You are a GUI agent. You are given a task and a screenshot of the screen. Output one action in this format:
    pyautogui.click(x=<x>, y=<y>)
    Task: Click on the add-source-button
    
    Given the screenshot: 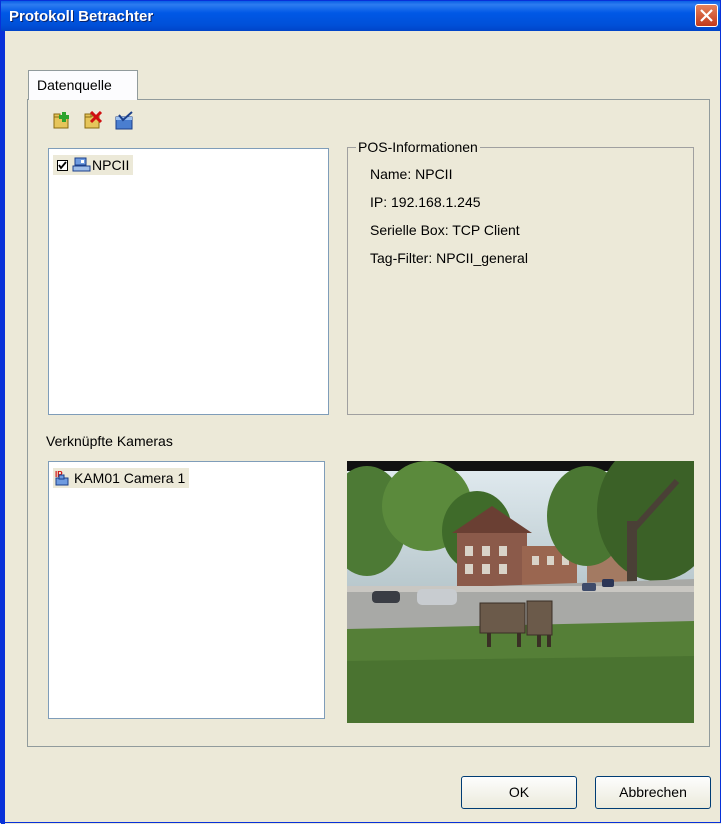 What is the action you would take?
    pyautogui.click(x=63, y=121)
    